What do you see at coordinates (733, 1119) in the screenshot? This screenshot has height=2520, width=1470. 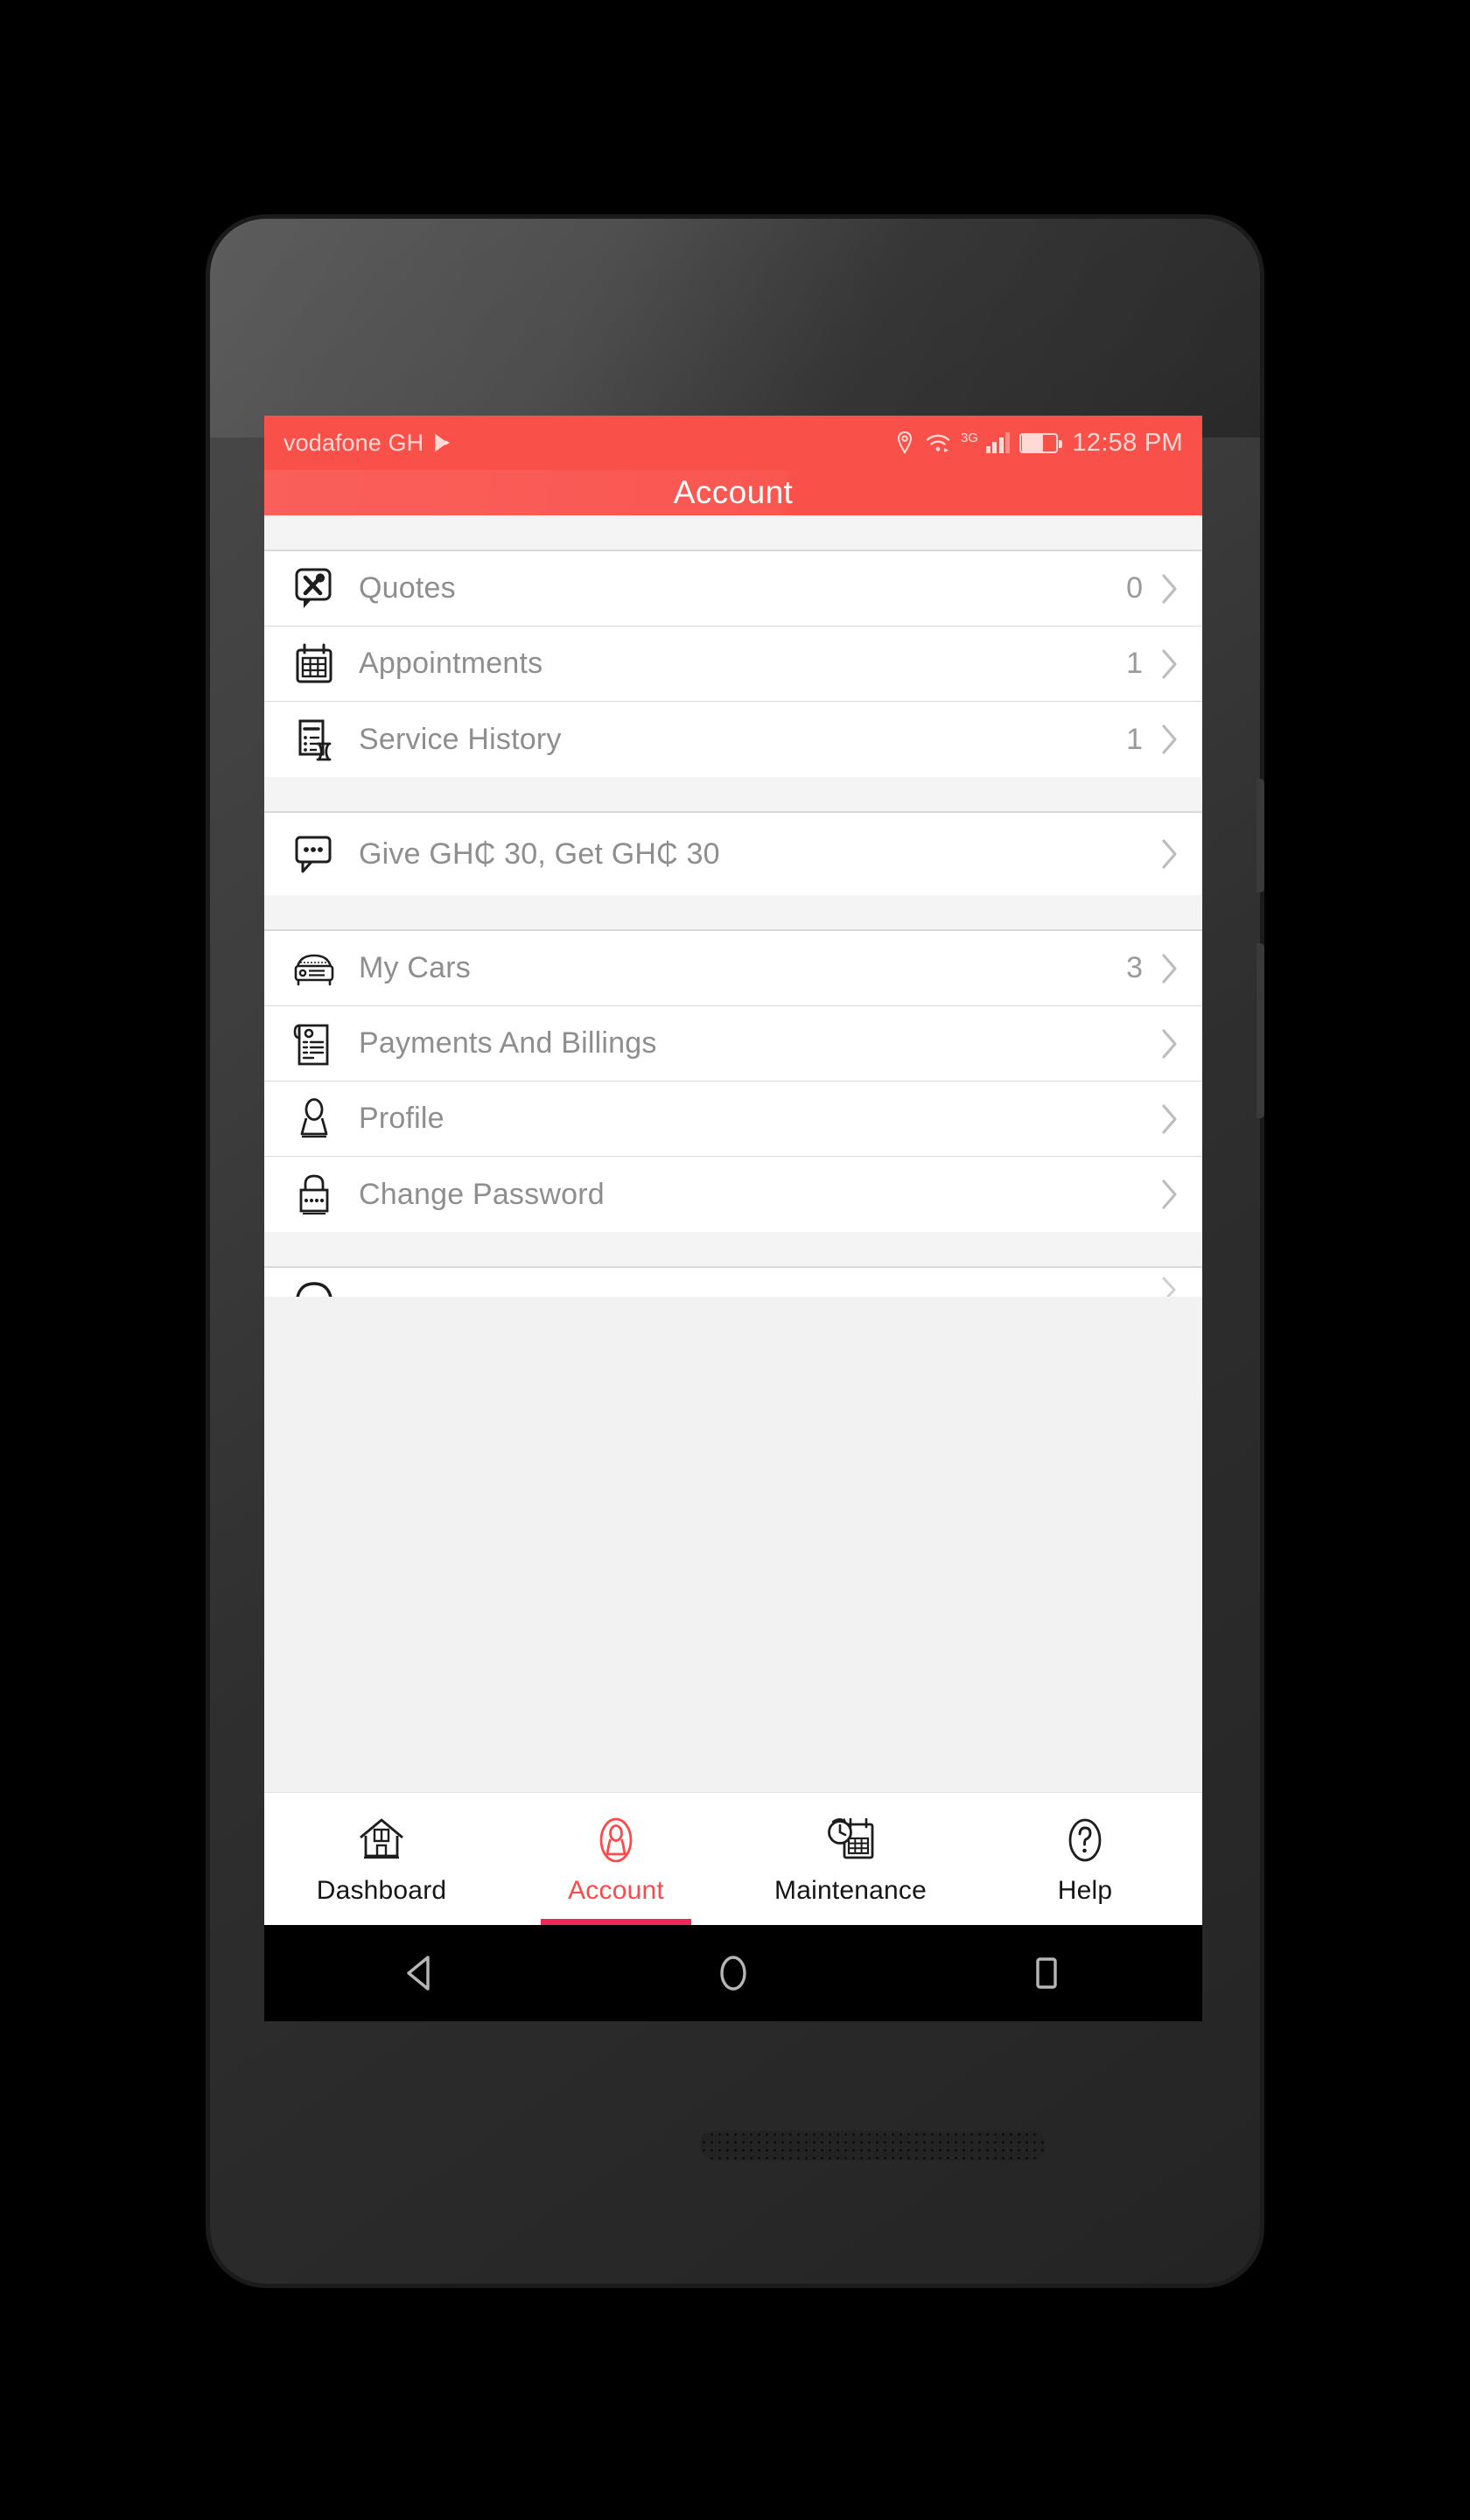 I see `list-item-profile: Profile` at bounding box center [733, 1119].